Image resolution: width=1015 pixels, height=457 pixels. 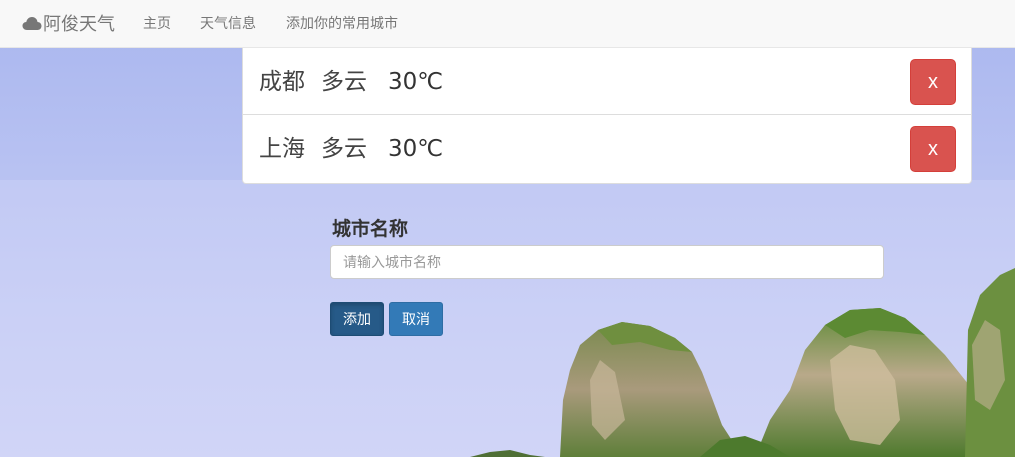 What do you see at coordinates (607, 262) in the screenshot?
I see `city-name-input` at bounding box center [607, 262].